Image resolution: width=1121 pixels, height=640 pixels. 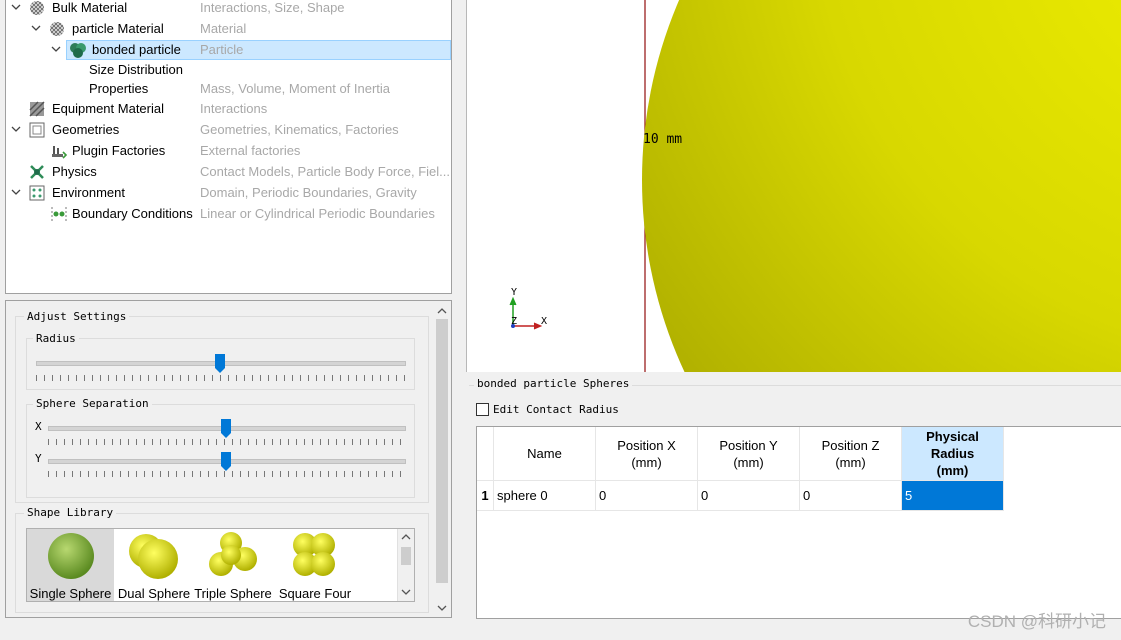 What do you see at coordinates (482, 409) in the screenshot?
I see `edit-contact-radius-checkbox` at bounding box center [482, 409].